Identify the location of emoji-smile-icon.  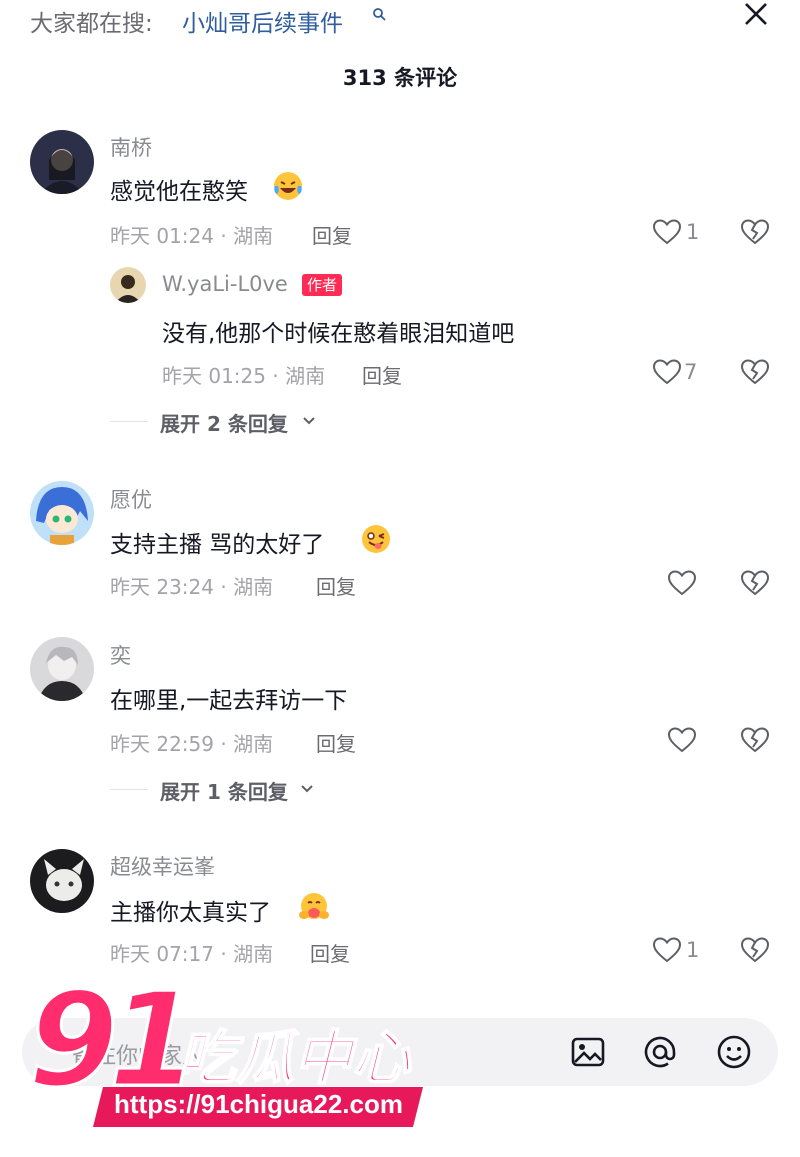
(734, 1052).